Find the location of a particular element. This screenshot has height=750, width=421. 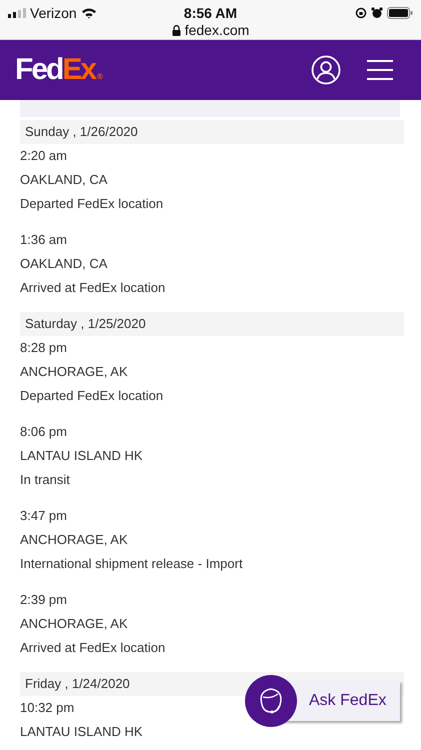

carrier-name: Verizon is located at coordinates (53, 13).